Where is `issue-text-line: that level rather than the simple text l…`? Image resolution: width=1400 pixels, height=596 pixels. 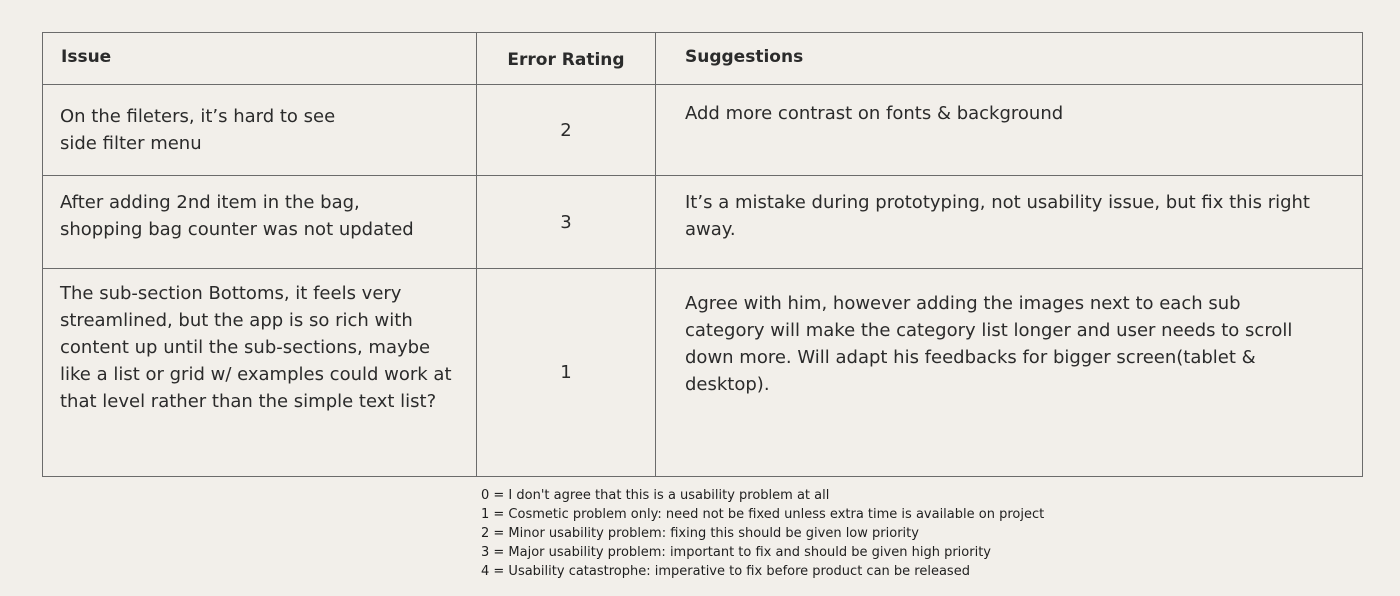 issue-text-line: that level rather than the simple text l… is located at coordinates (248, 401).